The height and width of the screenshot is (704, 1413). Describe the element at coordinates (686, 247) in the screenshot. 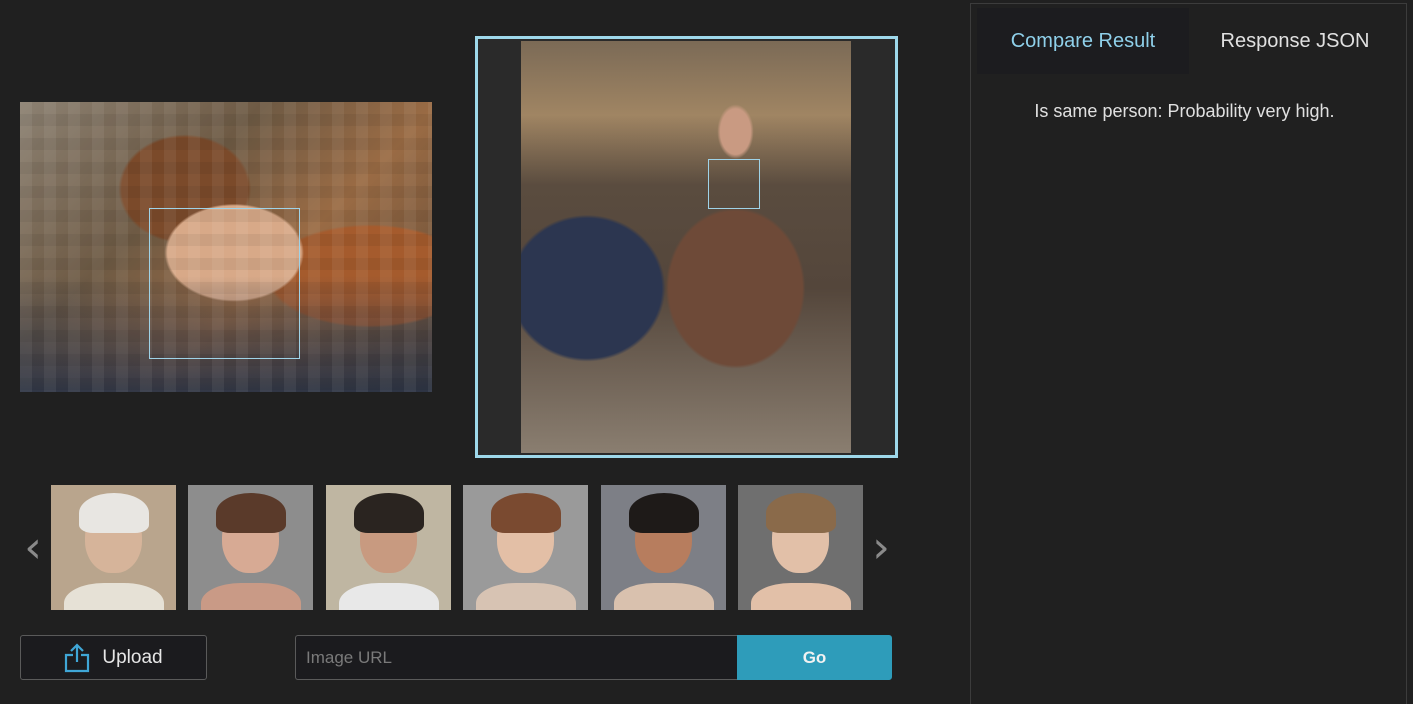

I see `target-face-image` at that location.